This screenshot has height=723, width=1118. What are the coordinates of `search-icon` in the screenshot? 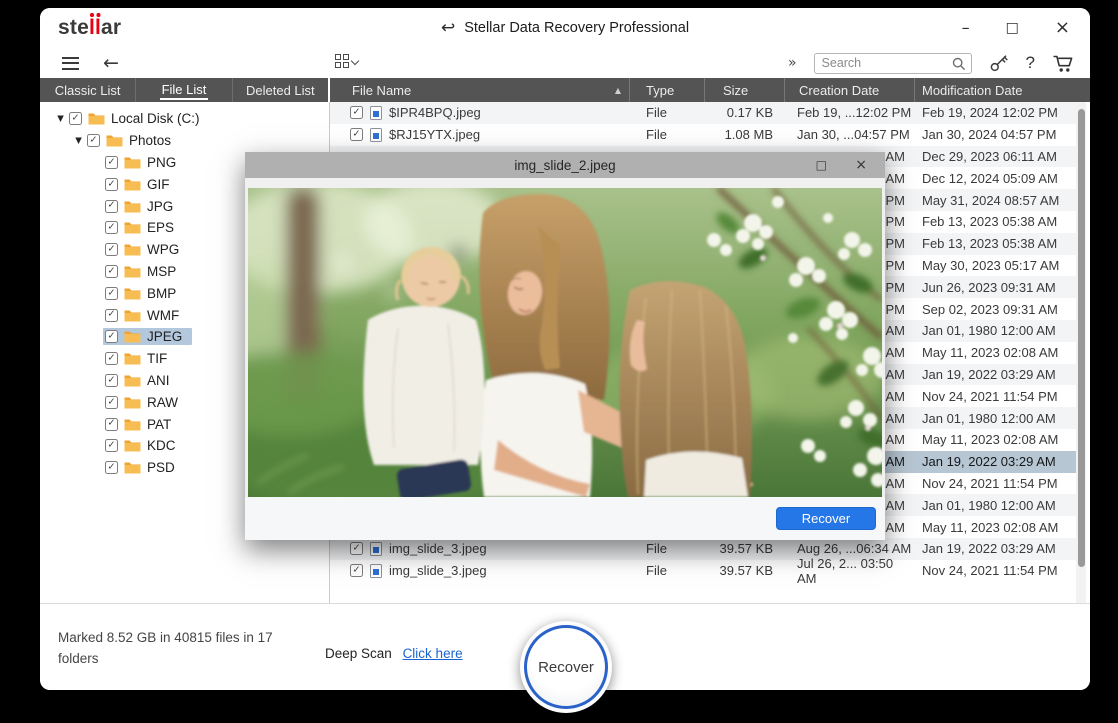 It's located at (959, 64).